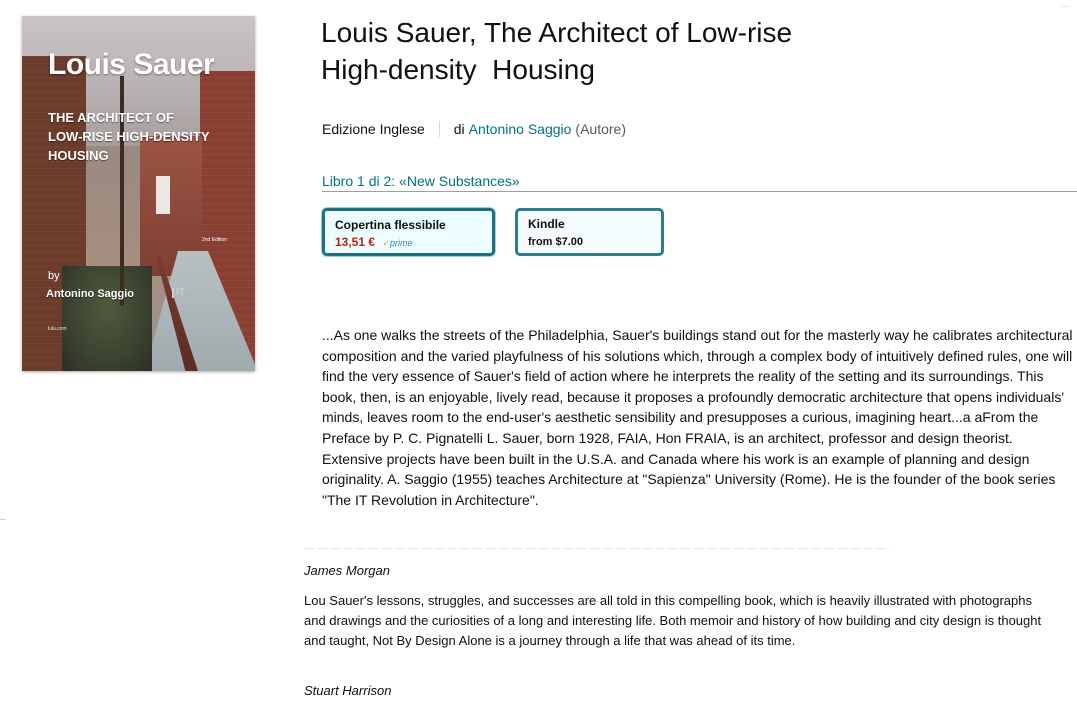 The height and width of the screenshot is (709, 1077). I want to click on reviewer-name: Stuart Harrison, so click(348, 690).